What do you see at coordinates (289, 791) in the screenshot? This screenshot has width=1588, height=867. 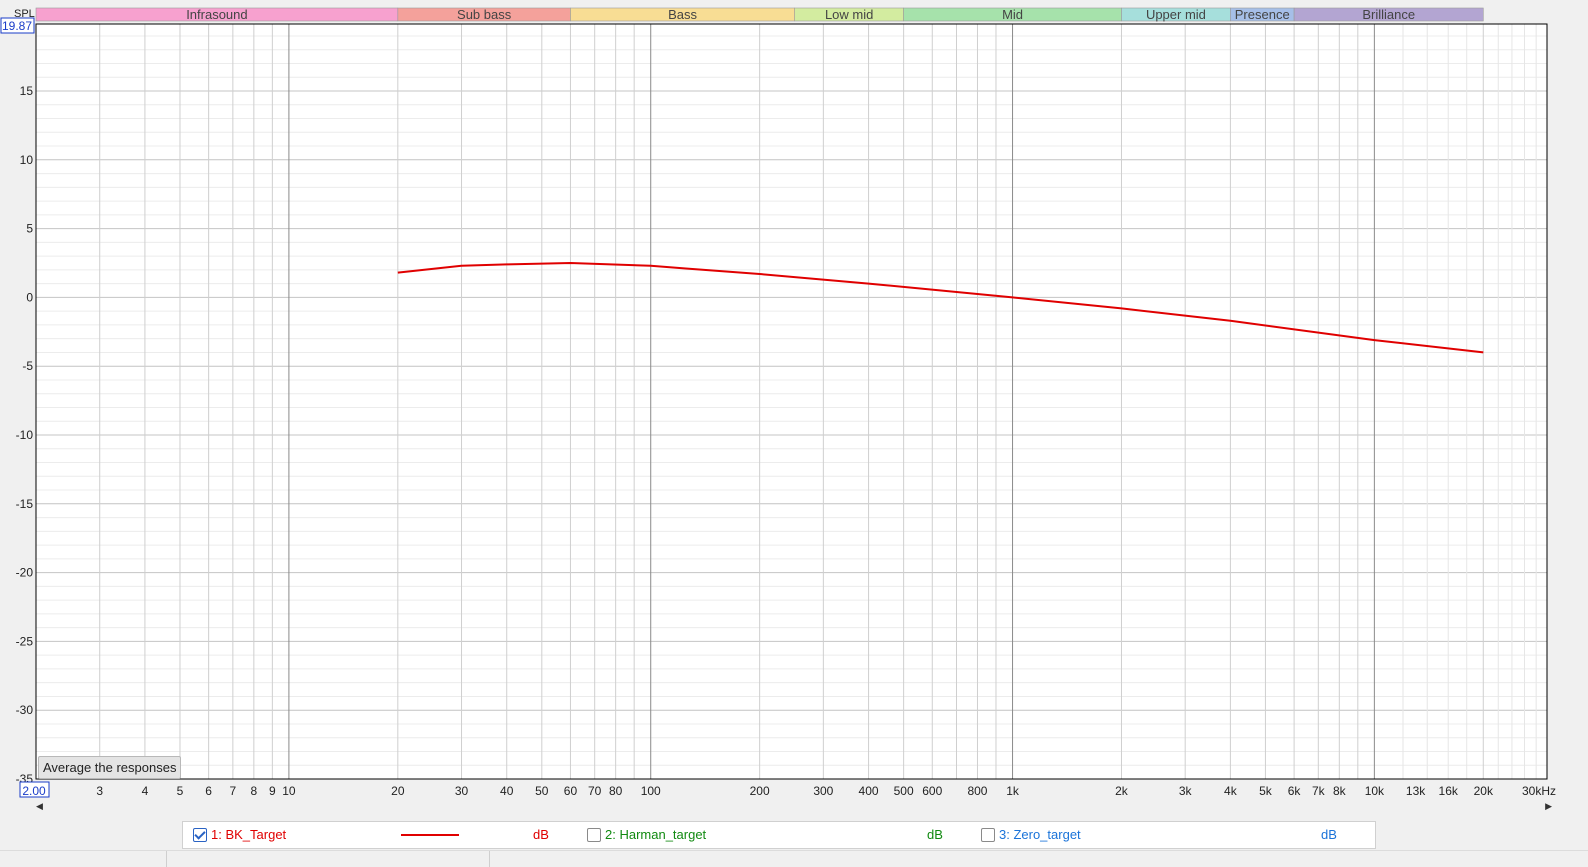 I see `x-tick-label: 10` at bounding box center [289, 791].